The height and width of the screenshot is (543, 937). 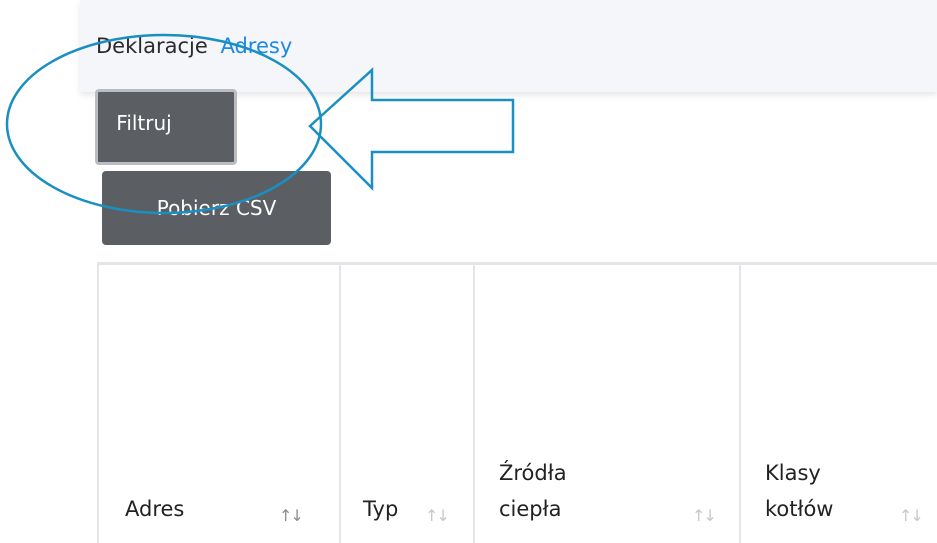 What do you see at coordinates (530, 509) in the screenshot?
I see `column-header-zrodla-line2: ciepła` at bounding box center [530, 509].